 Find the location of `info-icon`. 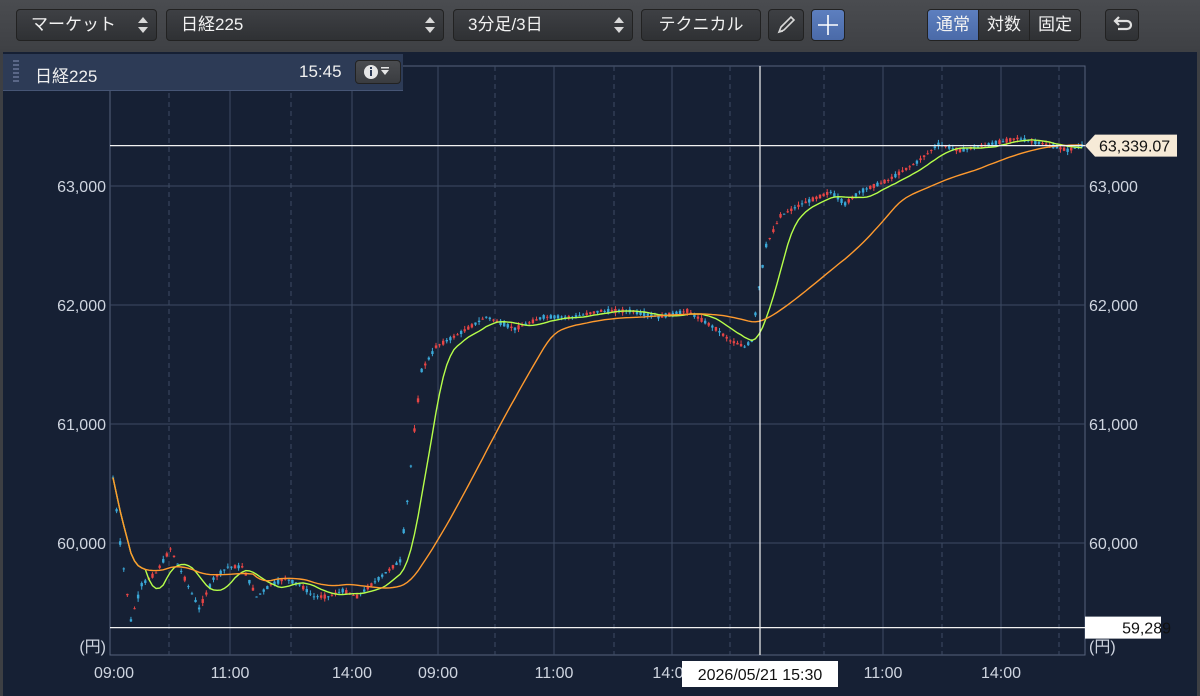

info-icon is located at coordinates (376, 72).